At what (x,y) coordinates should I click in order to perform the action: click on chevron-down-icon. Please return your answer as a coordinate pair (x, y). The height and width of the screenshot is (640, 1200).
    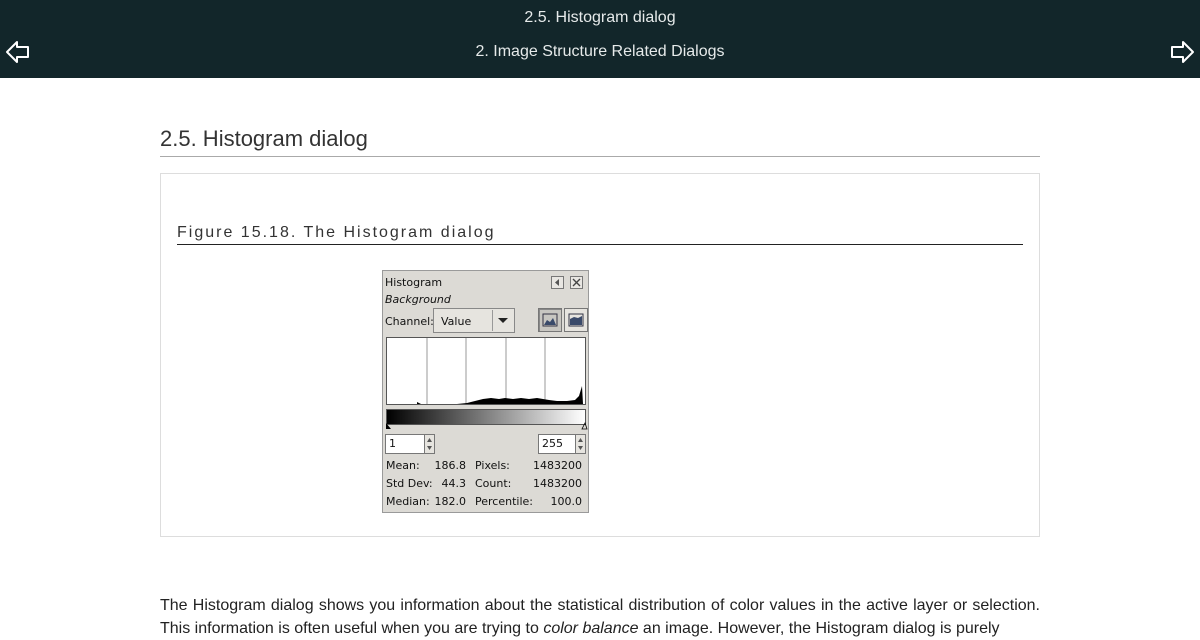
    Looking at the image, I should click on (502, 320).